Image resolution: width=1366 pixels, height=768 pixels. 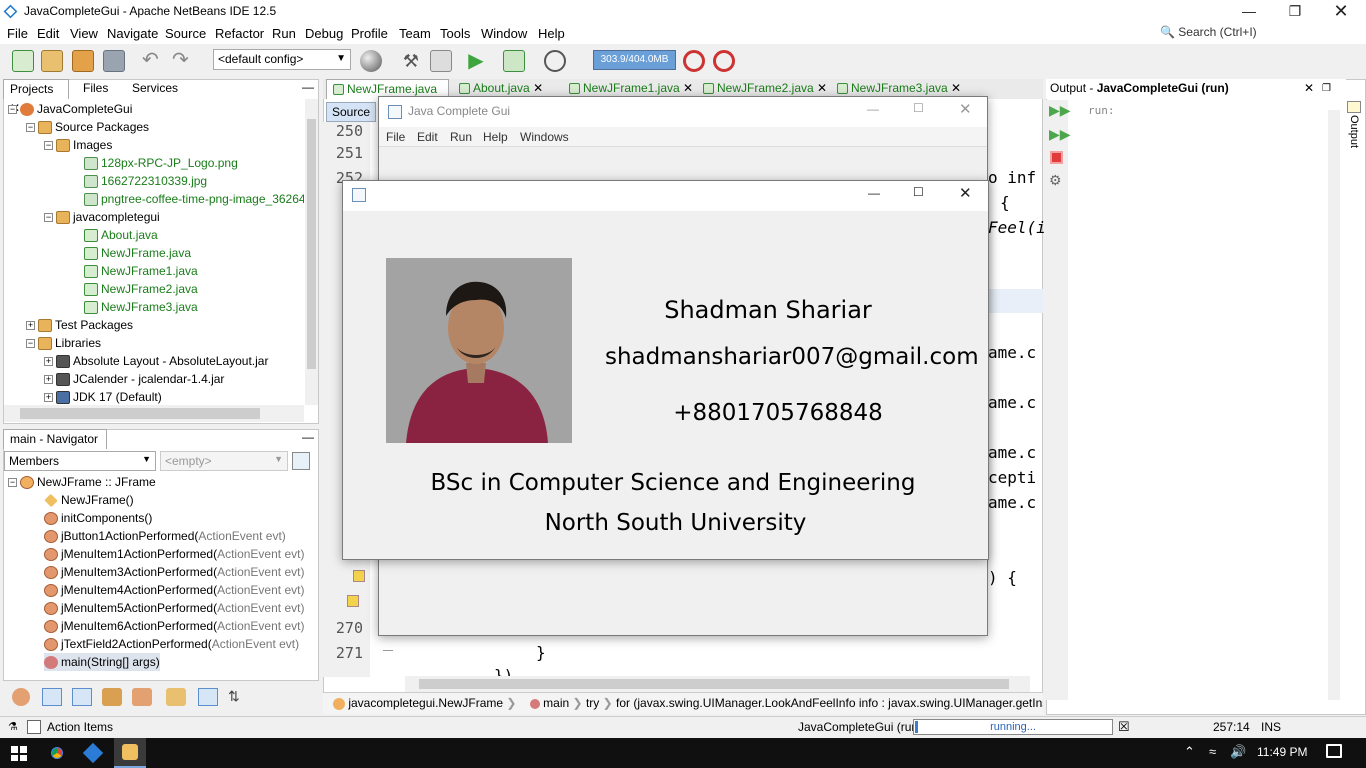 I want to click on non-public-filter-icon, so click(x=82, y=697).